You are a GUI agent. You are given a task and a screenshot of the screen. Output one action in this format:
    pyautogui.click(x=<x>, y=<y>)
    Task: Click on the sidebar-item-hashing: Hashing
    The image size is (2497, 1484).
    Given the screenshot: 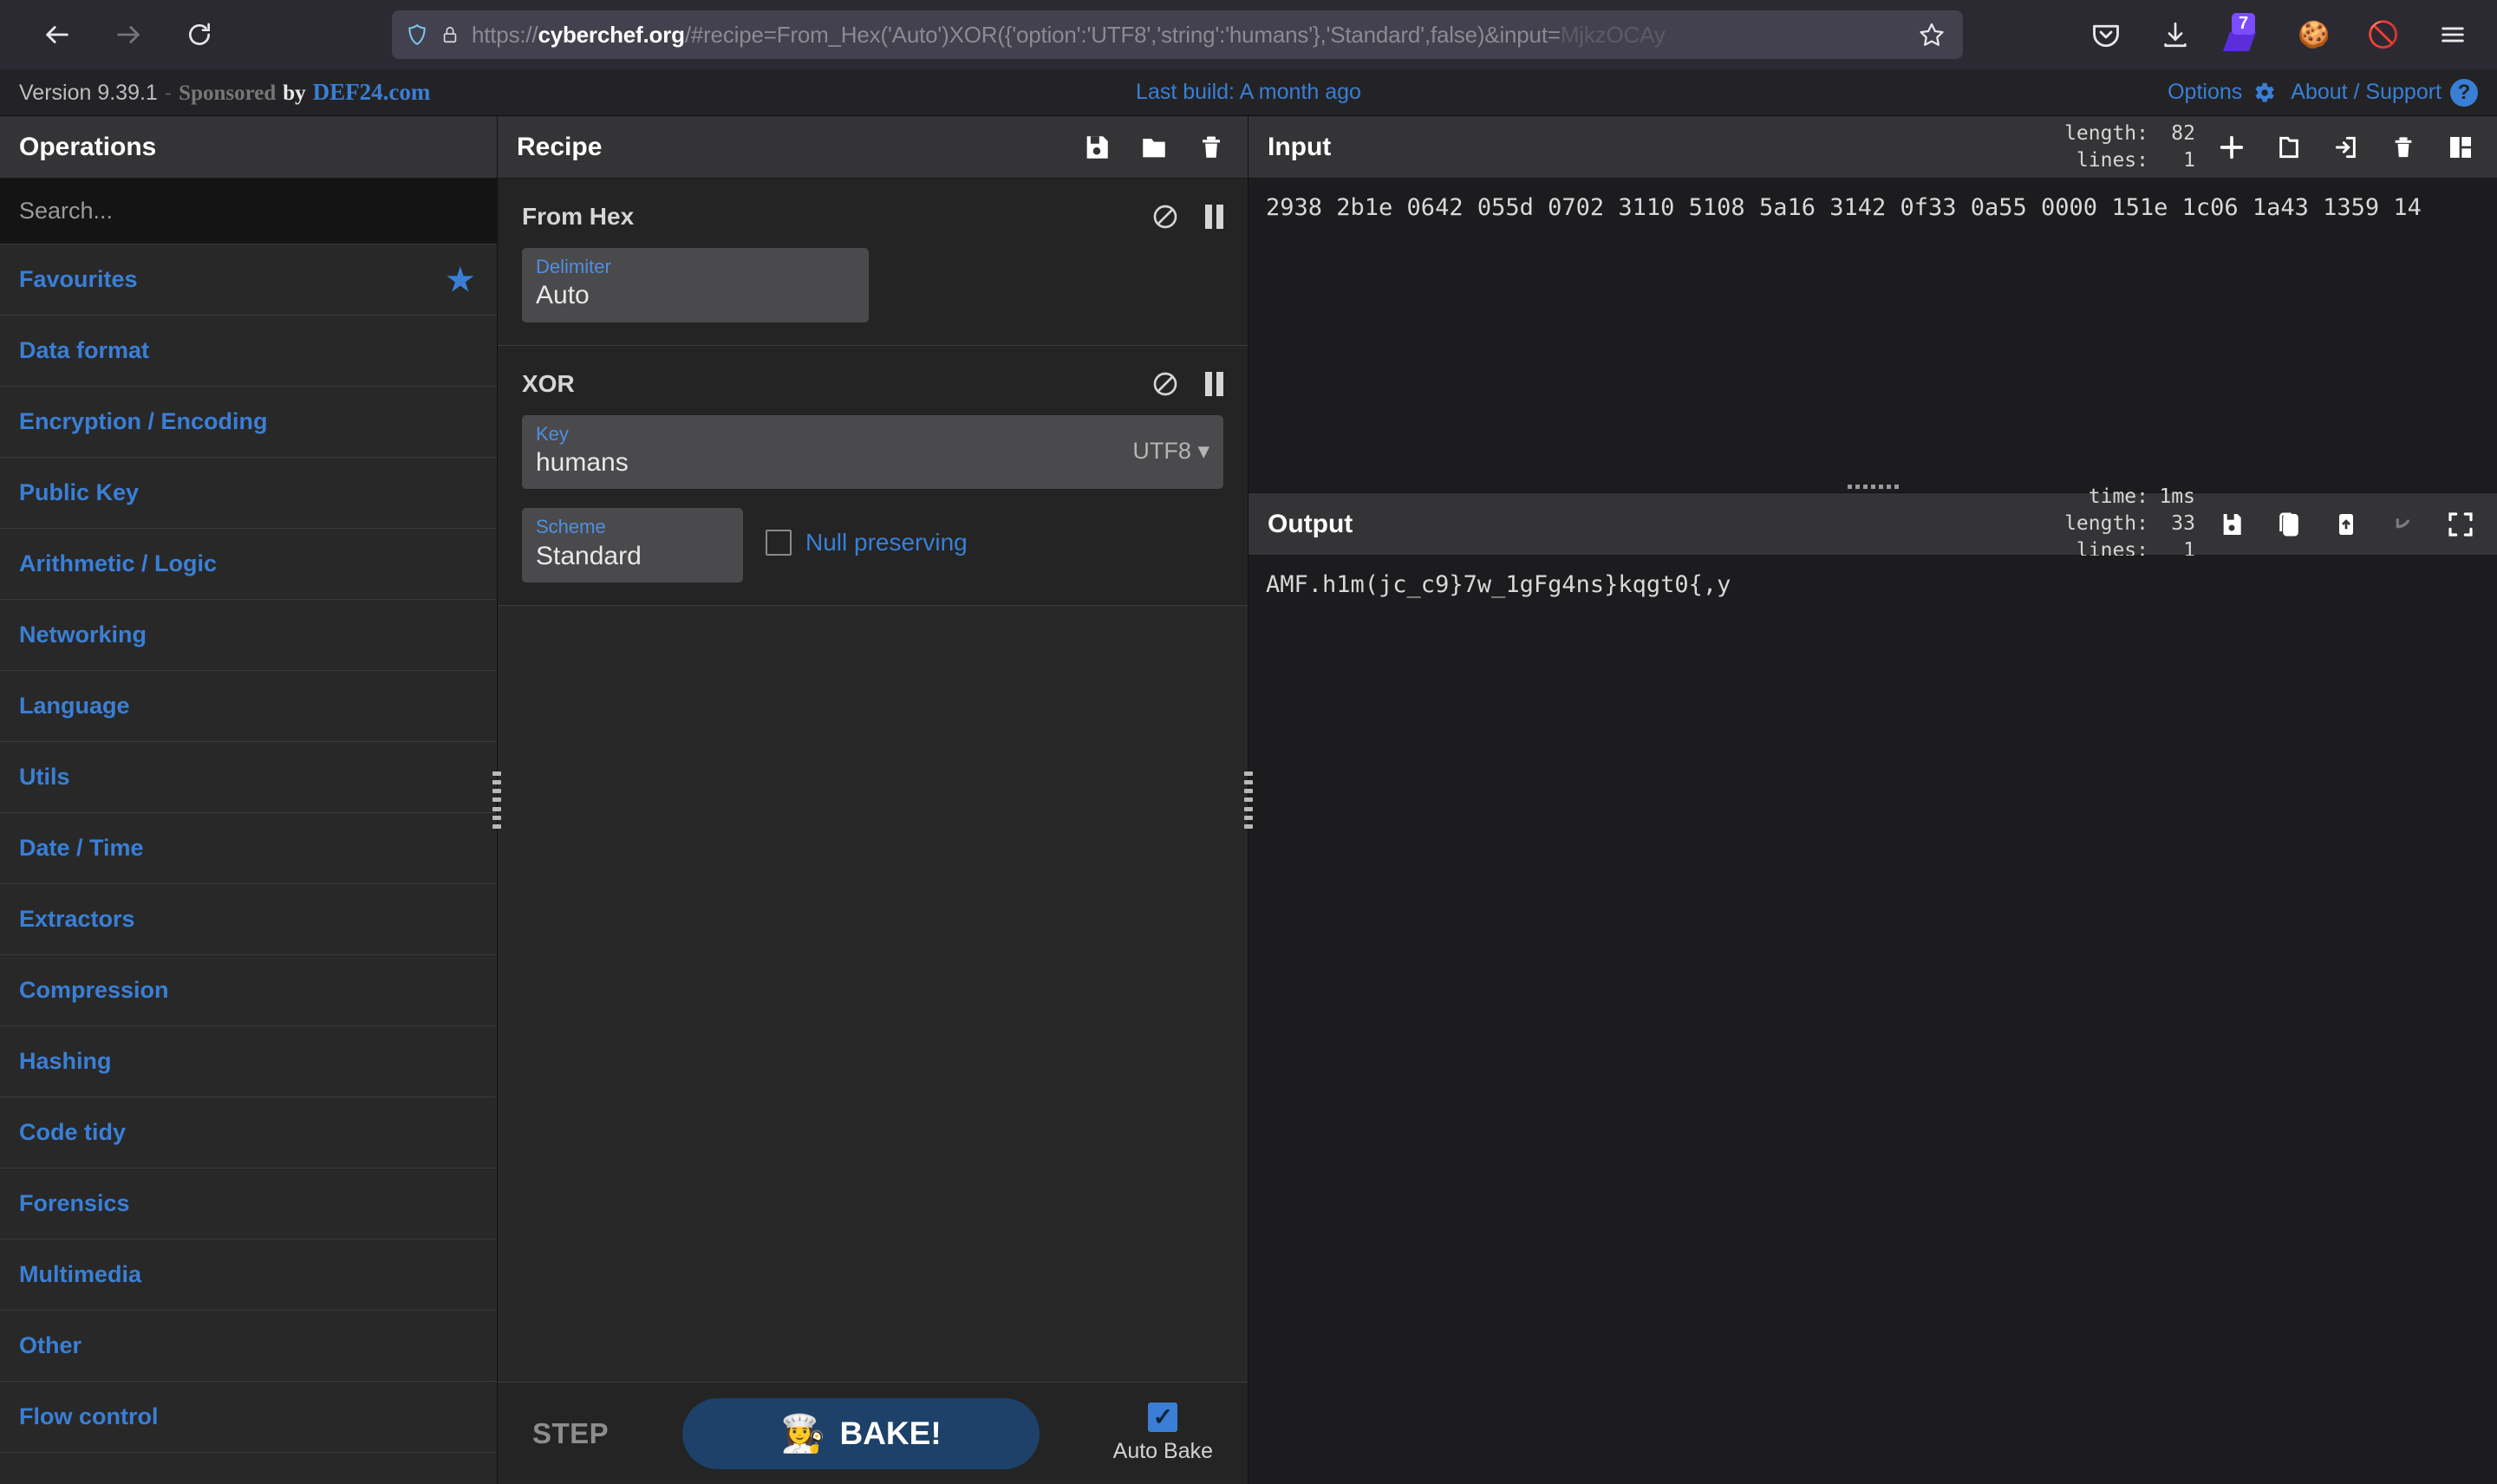 What is the action you would take?
    pyautogui.click(x=248, y=1061)
    